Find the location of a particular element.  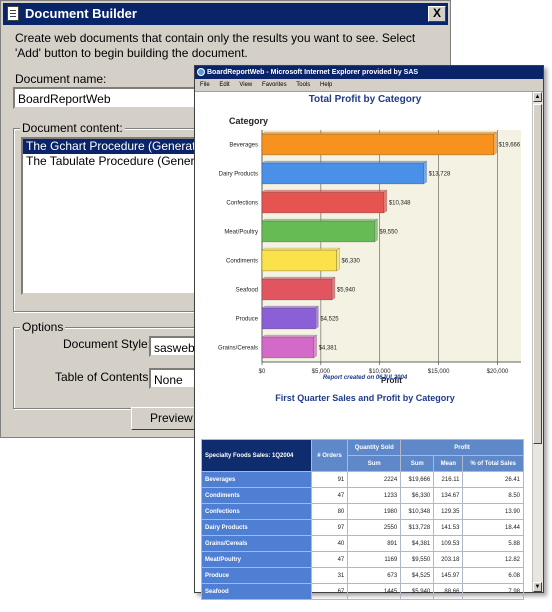

menu-help: Help is located at coordinates (326, 85).